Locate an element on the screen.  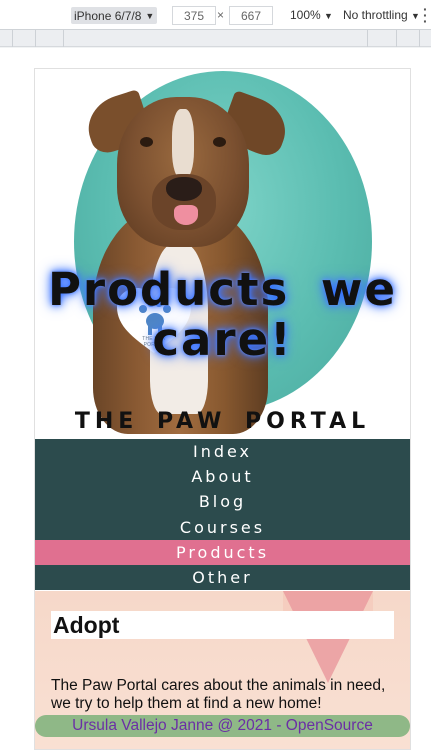
throttling-select: No throttling ▼ is located at coordinates (381, 15).